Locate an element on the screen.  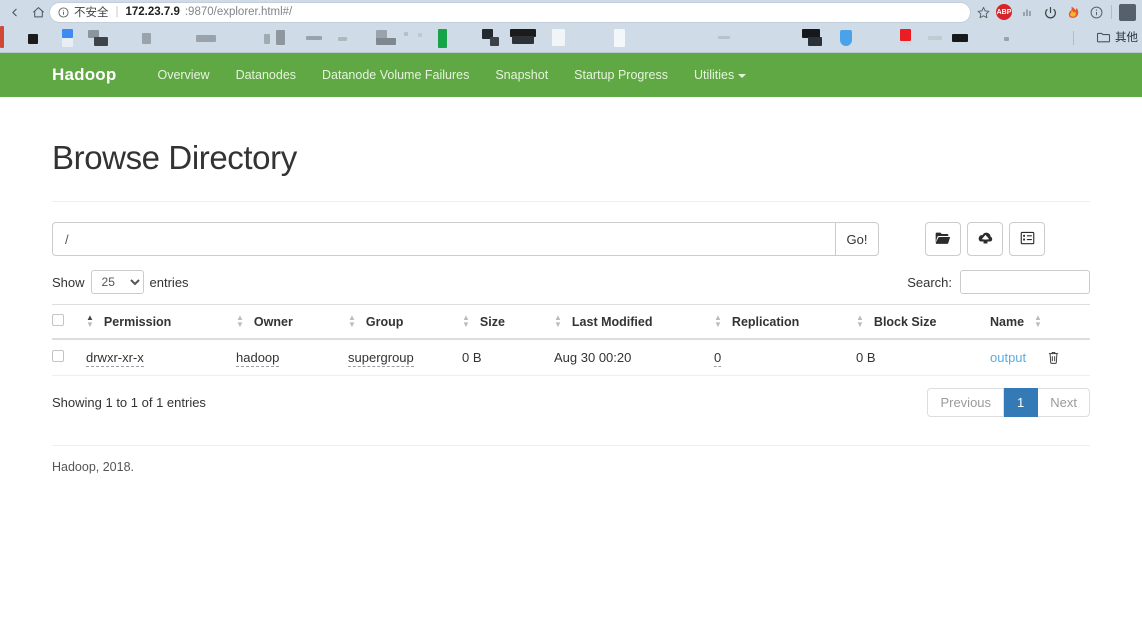
upload-files-button is located at coordinates (985, 239).